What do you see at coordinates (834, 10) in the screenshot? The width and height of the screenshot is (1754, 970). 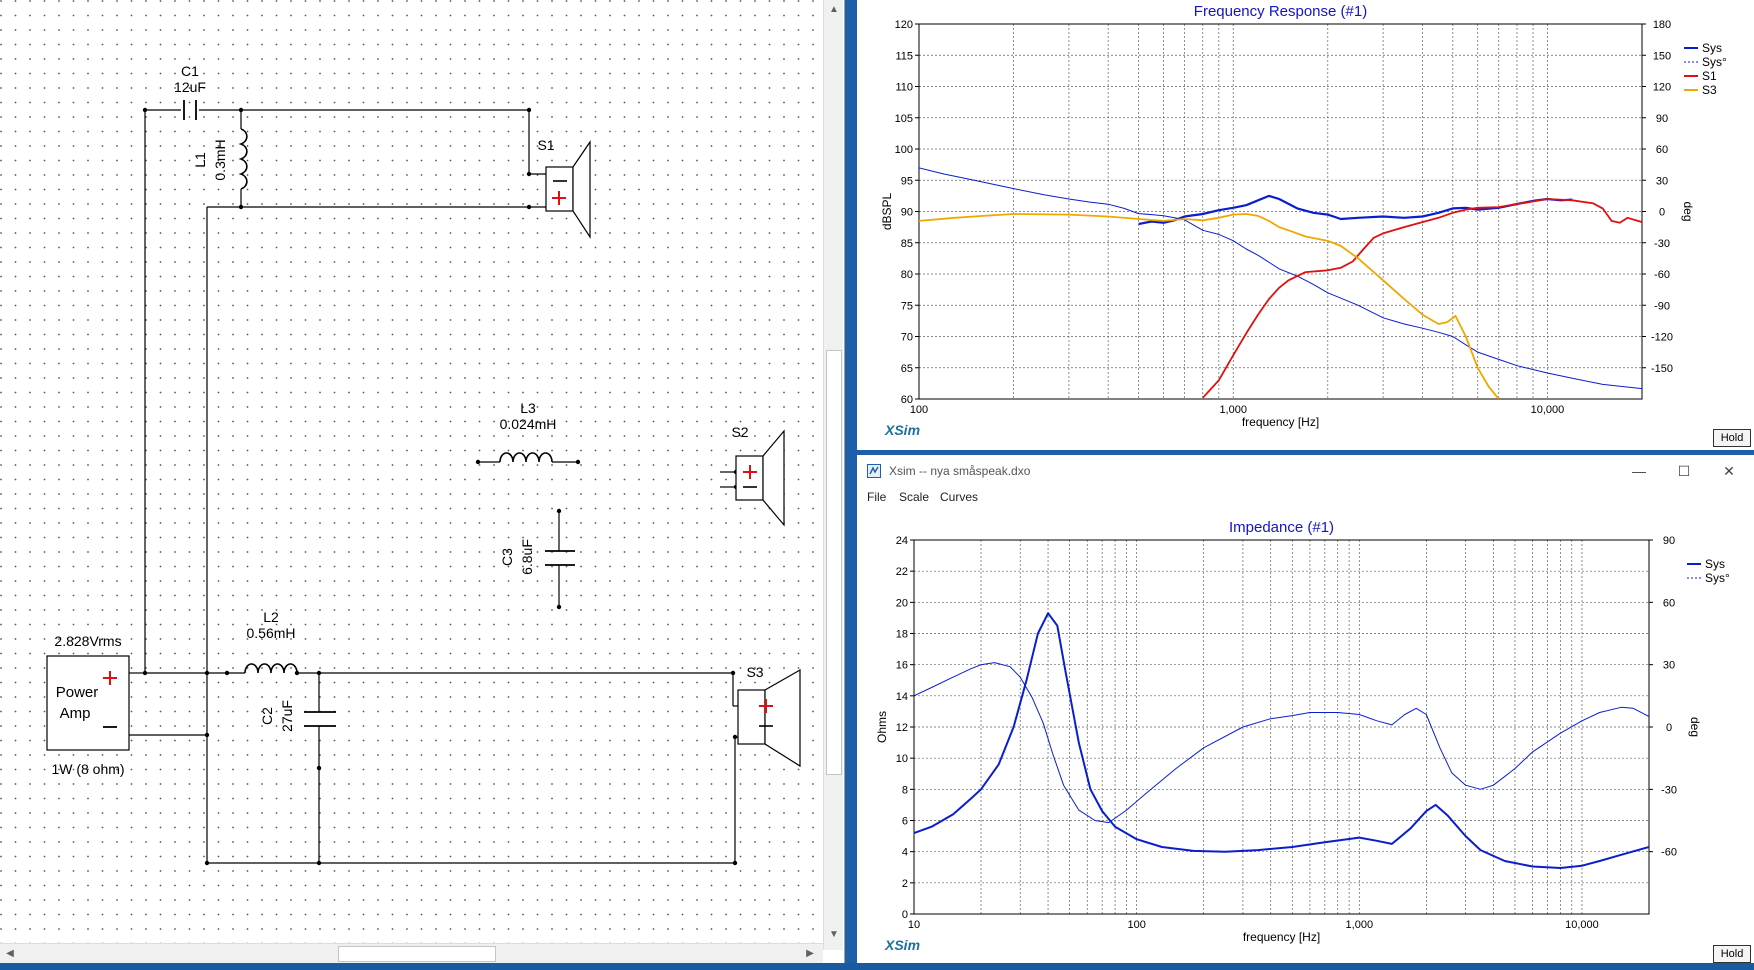 I see `scroll-up-arrow-icon: ▲` at bounding box center [834, 10].